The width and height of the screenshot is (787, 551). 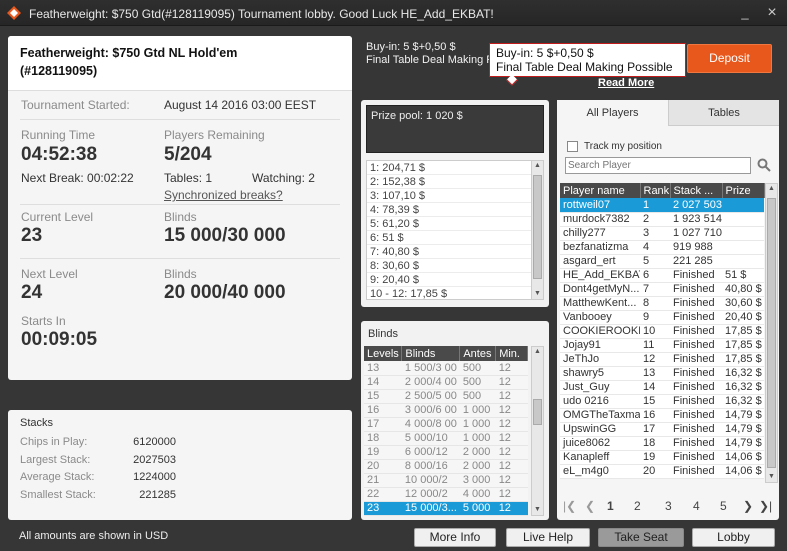 What do you see at coordinates (637, 506) in the screenshot?
I see `page-number: 2` at bounding box center [637, 506].